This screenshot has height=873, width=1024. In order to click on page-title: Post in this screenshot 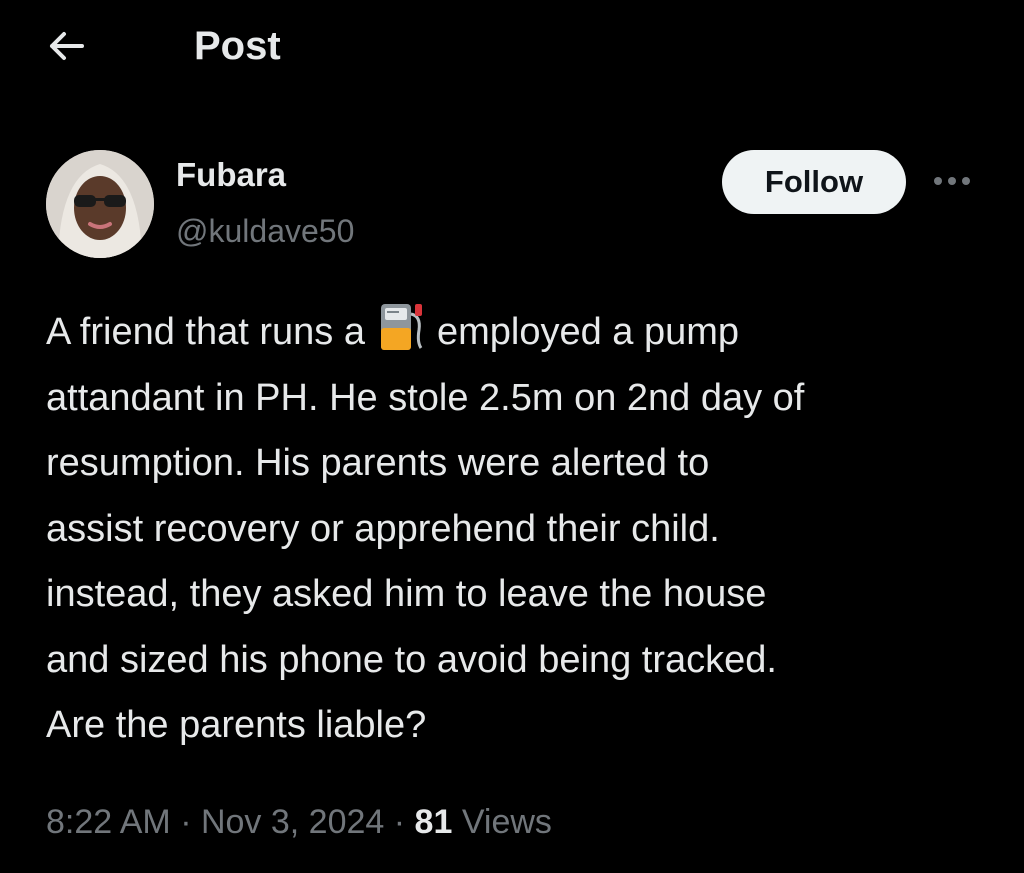, I will do `click(237, 46)`.